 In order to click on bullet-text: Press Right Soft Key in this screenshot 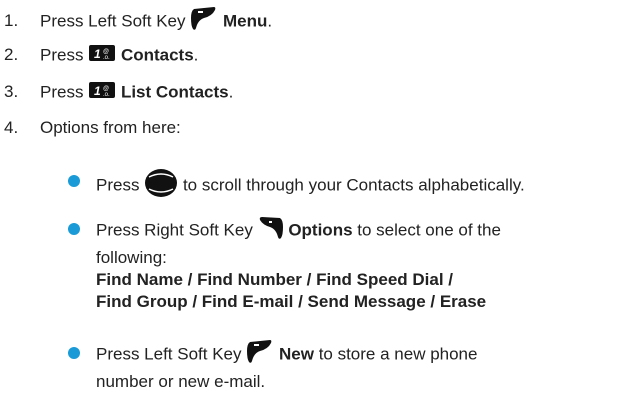, I will do `click(174, 230)`.